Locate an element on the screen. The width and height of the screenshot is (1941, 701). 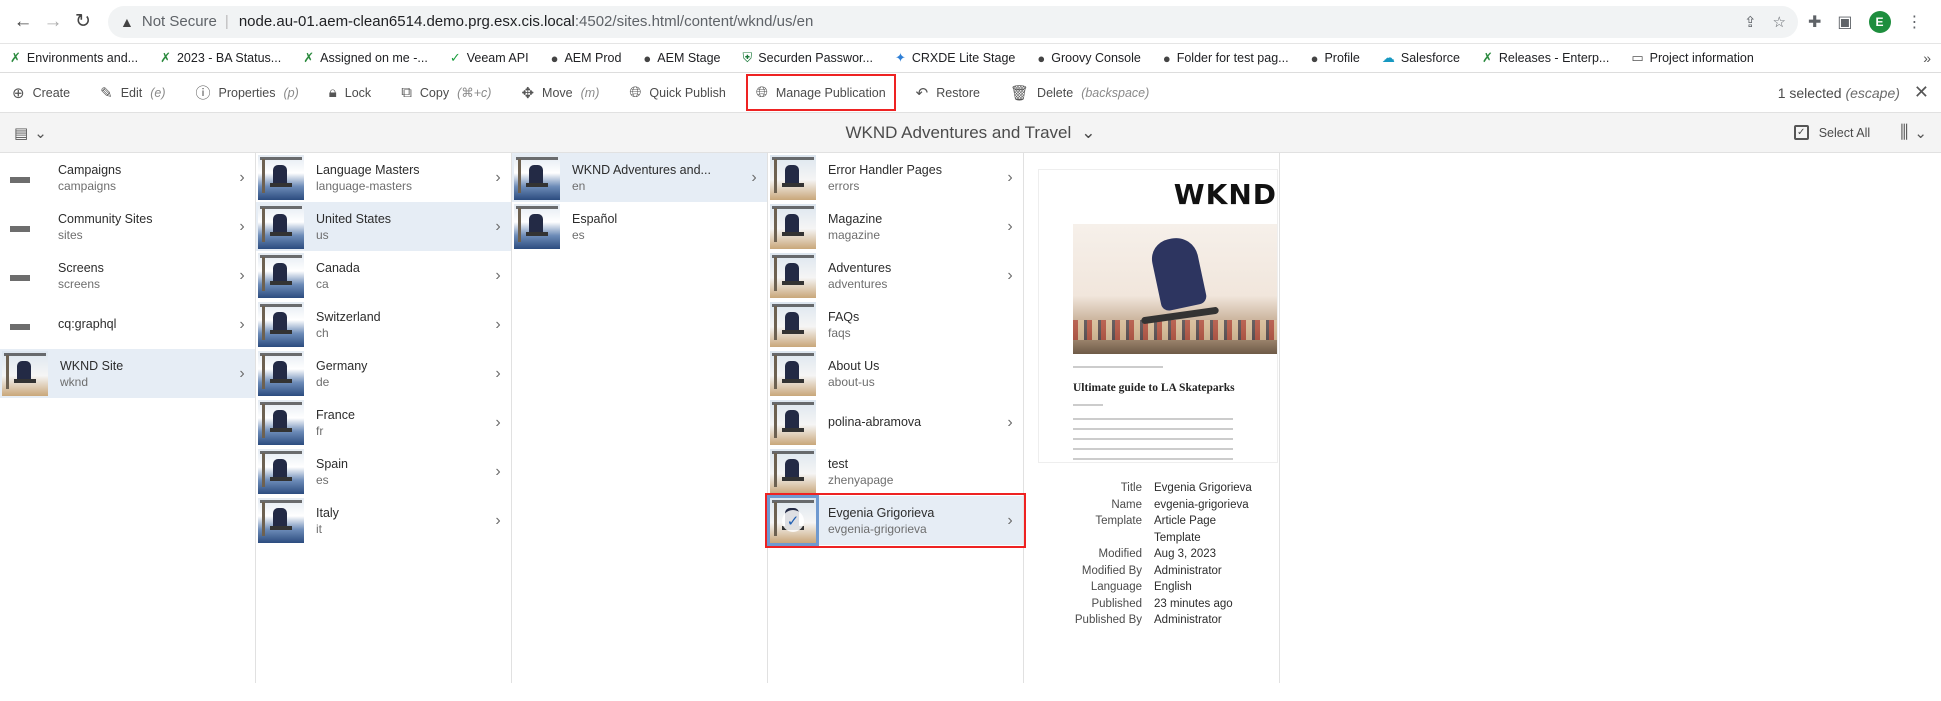
meta-value: Article Page is located at coordinates (1185, 521).